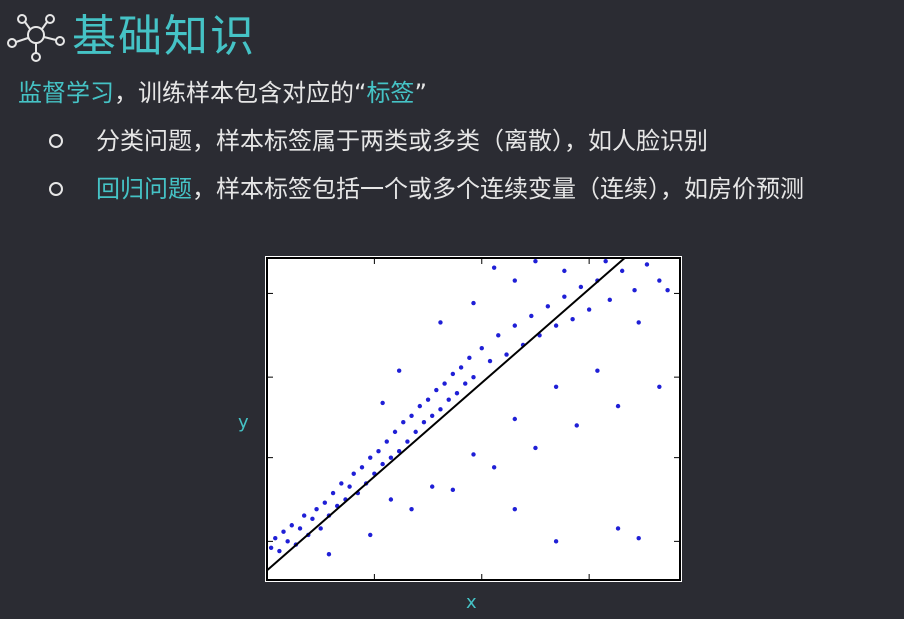 The image size is (904, 619). What do you see at coordinates (240, 93) in the screenshot?
I see `intro-text-before: ，训练样本包含对应的“` at bounding box center [240, 93].